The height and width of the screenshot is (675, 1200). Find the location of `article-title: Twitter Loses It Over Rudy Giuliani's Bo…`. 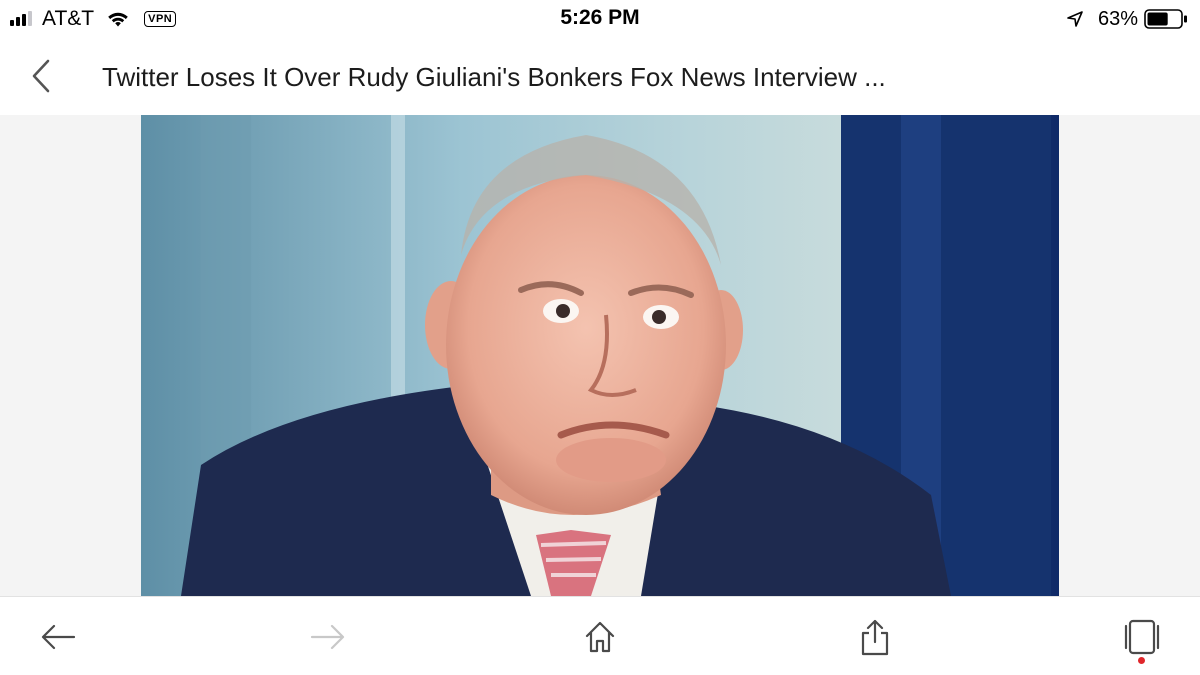

article-title: Twitter Loses It Over Rudy Giuliani's Bo… is located at coordinates (494, 77).